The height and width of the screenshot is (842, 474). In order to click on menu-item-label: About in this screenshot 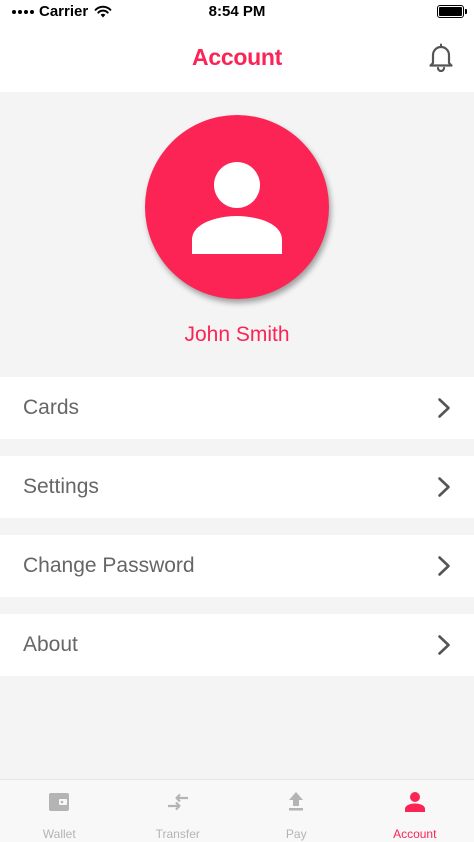, I will do `click(50, 644)`.